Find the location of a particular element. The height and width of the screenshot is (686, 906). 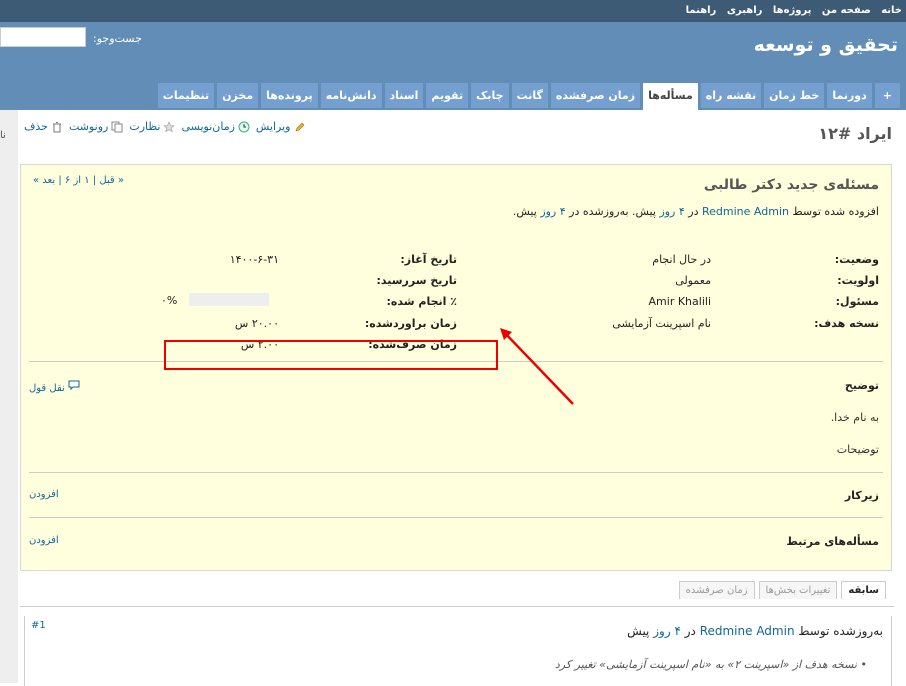

journal-ago-link: ۴ روز is located at coordinates (667, 631).